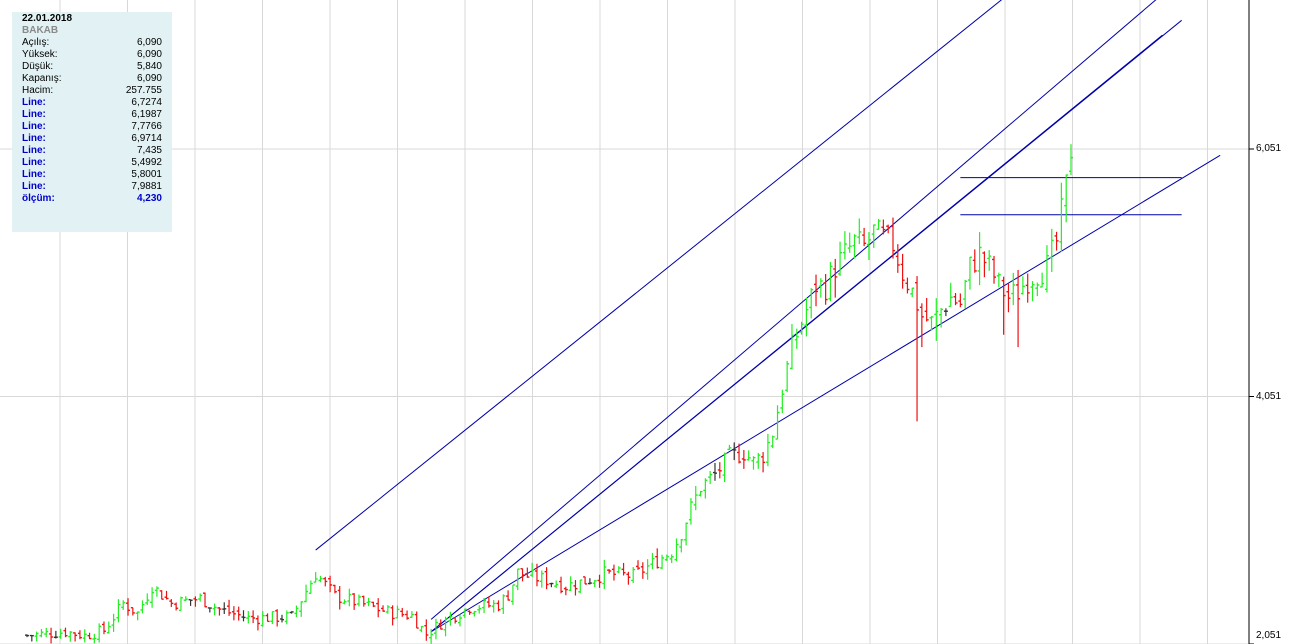 This screenshot has height=644, width=1303. I want to click on info-row-label: Hacim:, so click(38, 90).